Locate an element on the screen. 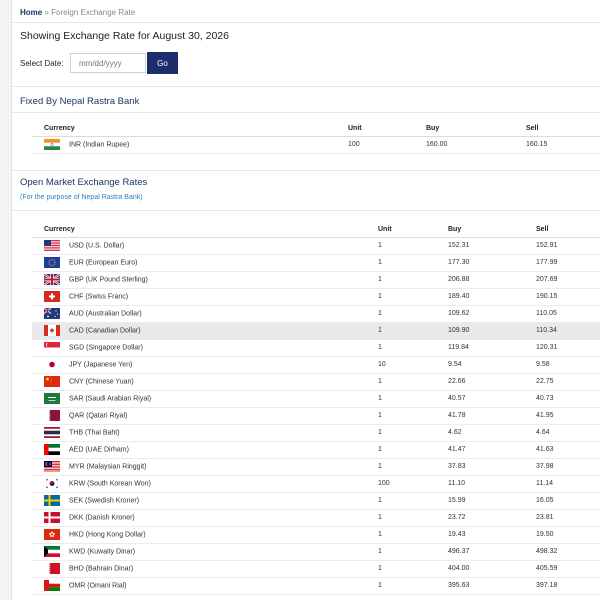 This screenshot has height=600, width=600. sg-flag-icon is located at coordinates (52, 347).